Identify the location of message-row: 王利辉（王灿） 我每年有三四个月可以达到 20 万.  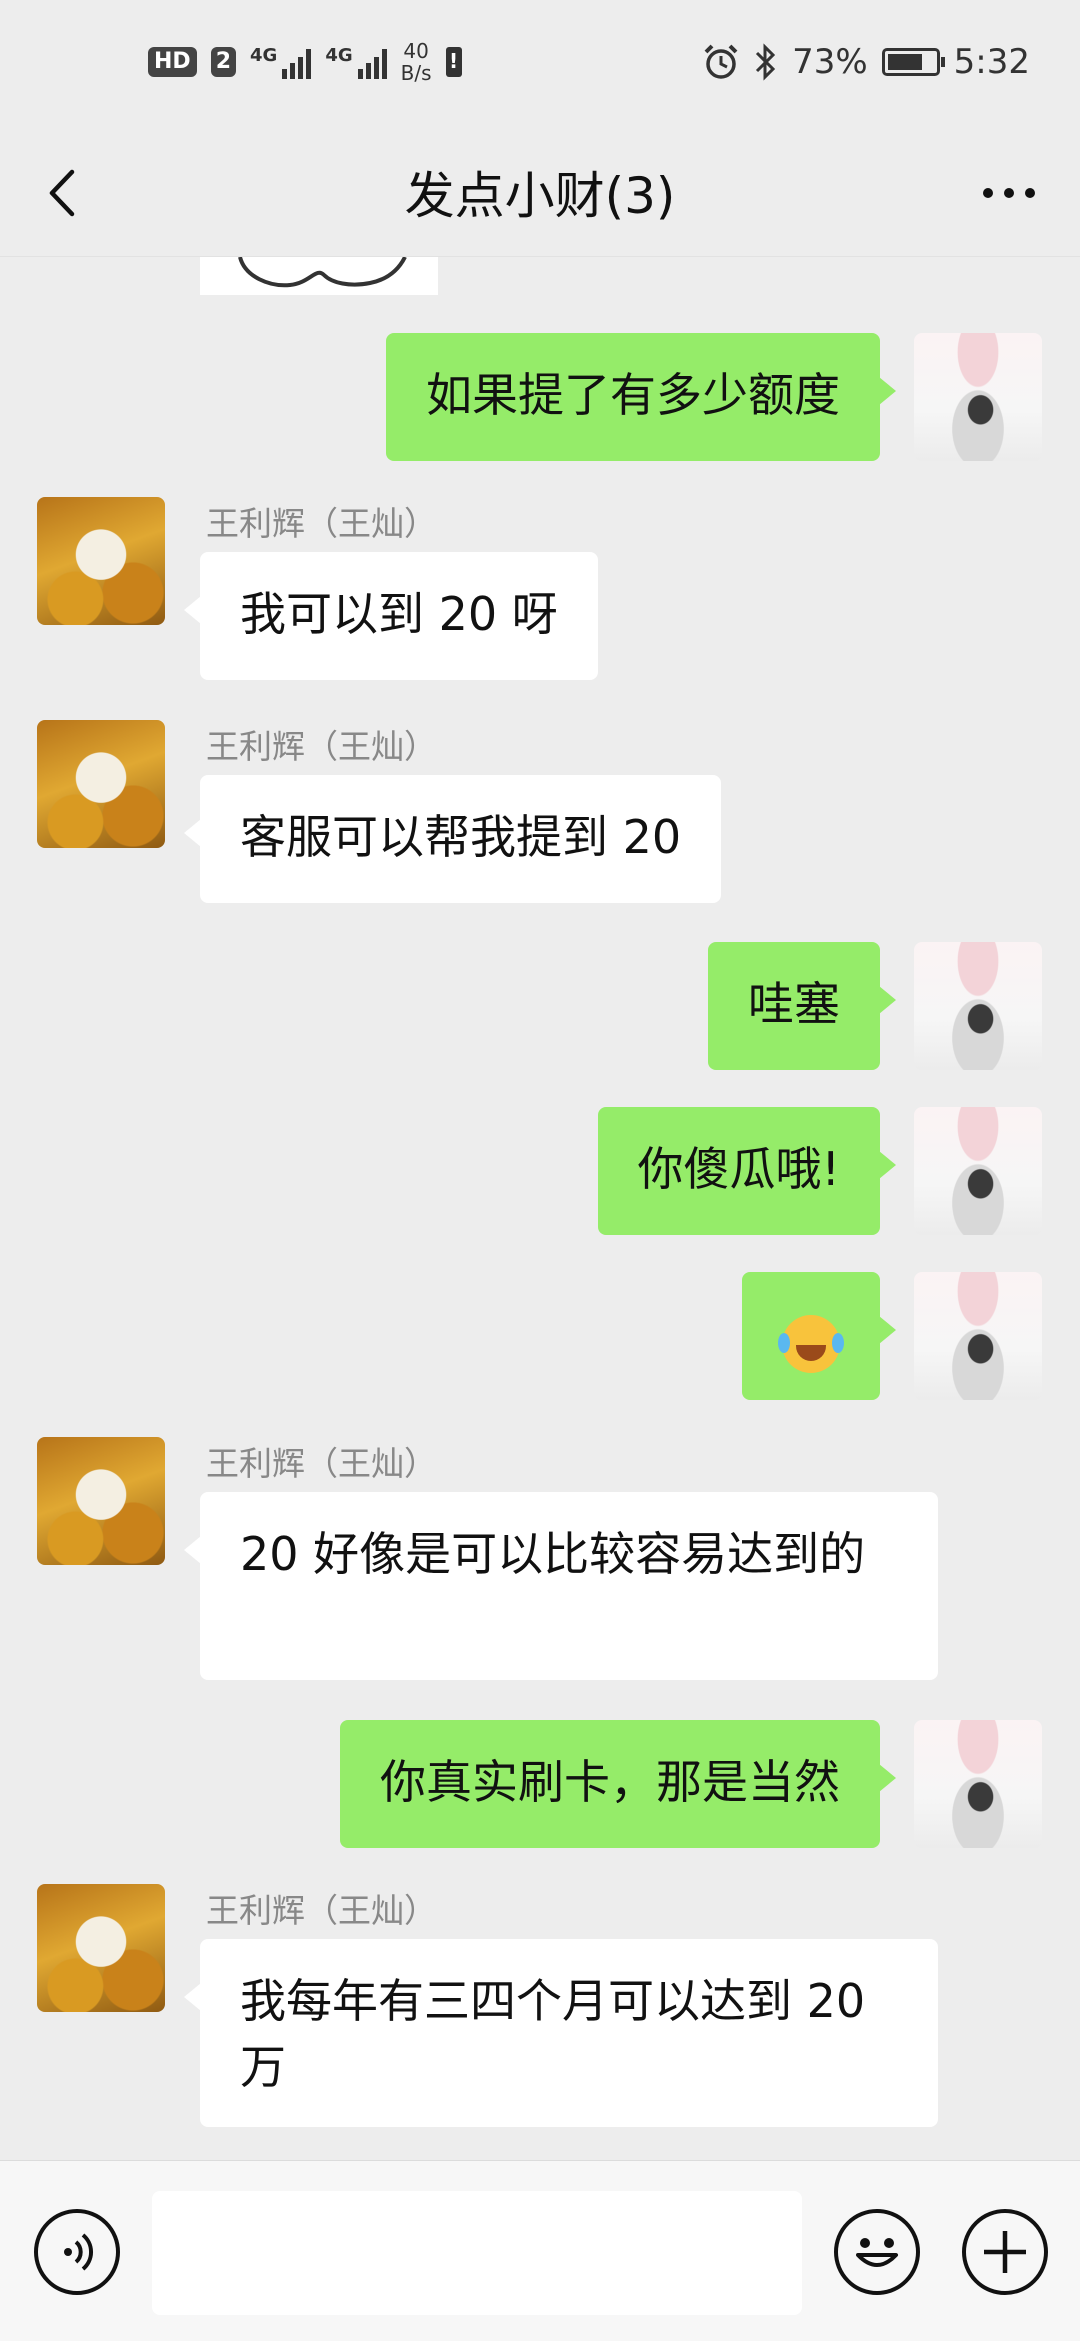
(540, 2014).